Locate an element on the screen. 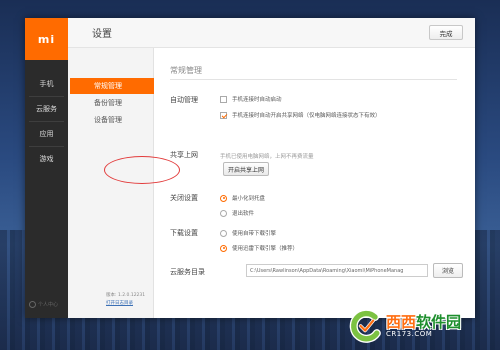 The height and width of the screenshot is (350, 500). site-watermark: 西西软件园 CR173.COM is located at coordinates (422, 326).